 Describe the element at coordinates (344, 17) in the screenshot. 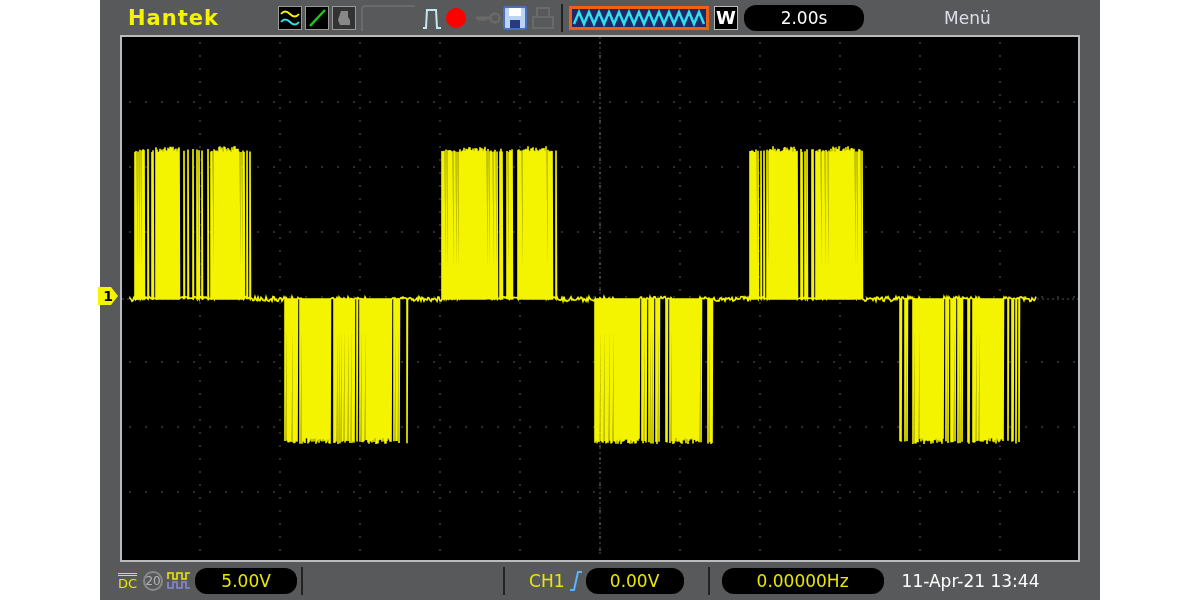

I see `blur-icon` at that location.